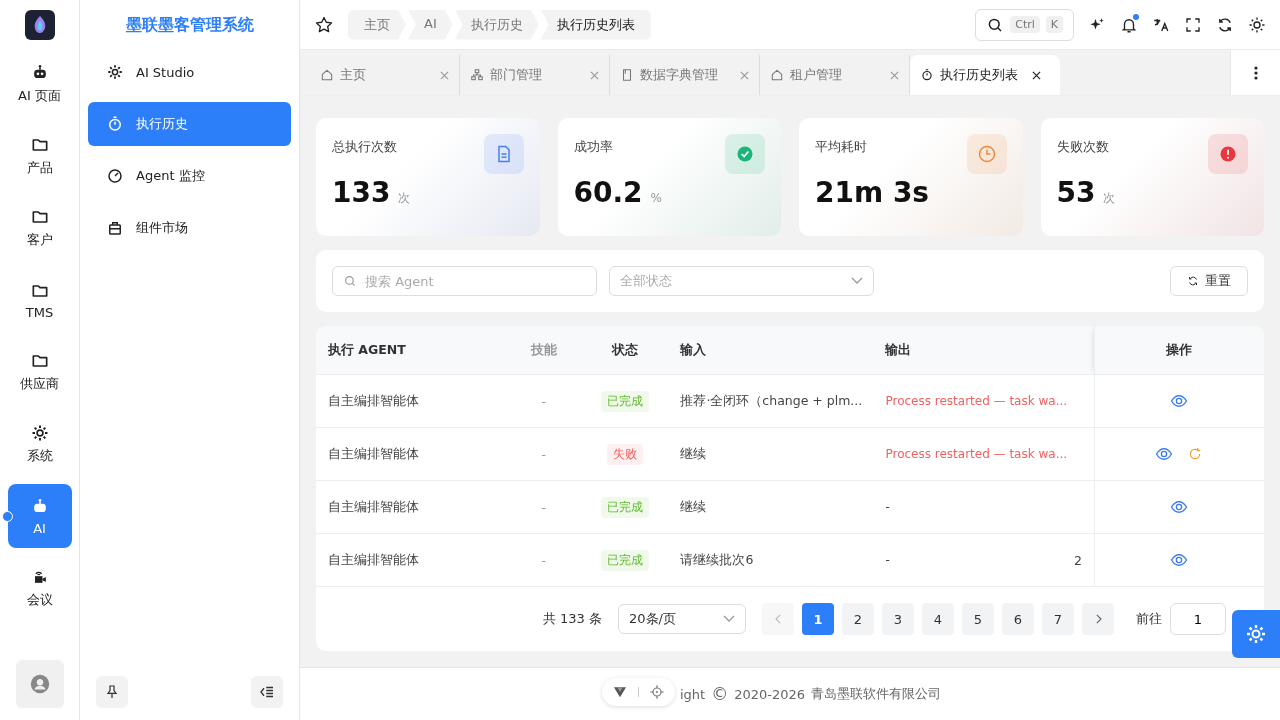 This screenshot has height=720, width=1280. Describe the element at coordinates (39, 84) in the screenshot. I see `rail-item: AI 页面` at that location.